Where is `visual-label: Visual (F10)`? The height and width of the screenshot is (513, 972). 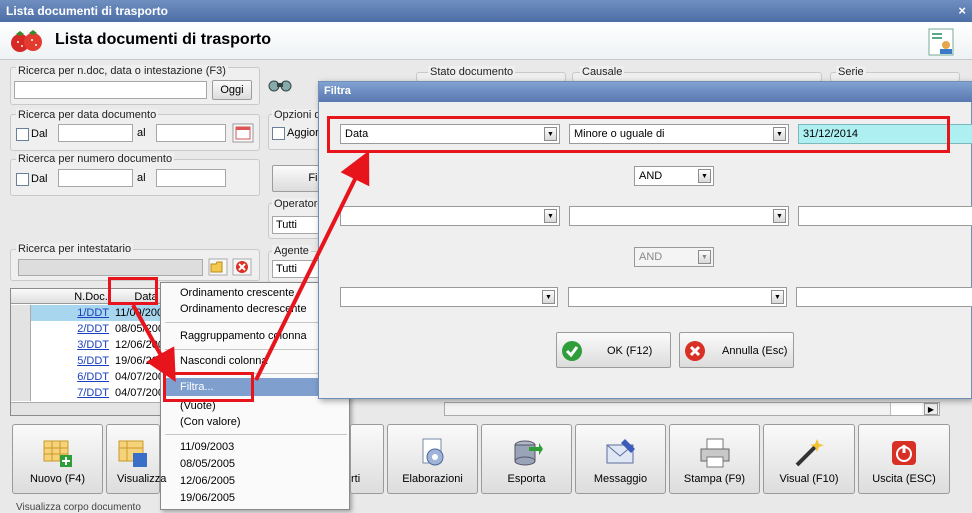 visual-label: Visual (F10) is located at coordinates (809, 479).